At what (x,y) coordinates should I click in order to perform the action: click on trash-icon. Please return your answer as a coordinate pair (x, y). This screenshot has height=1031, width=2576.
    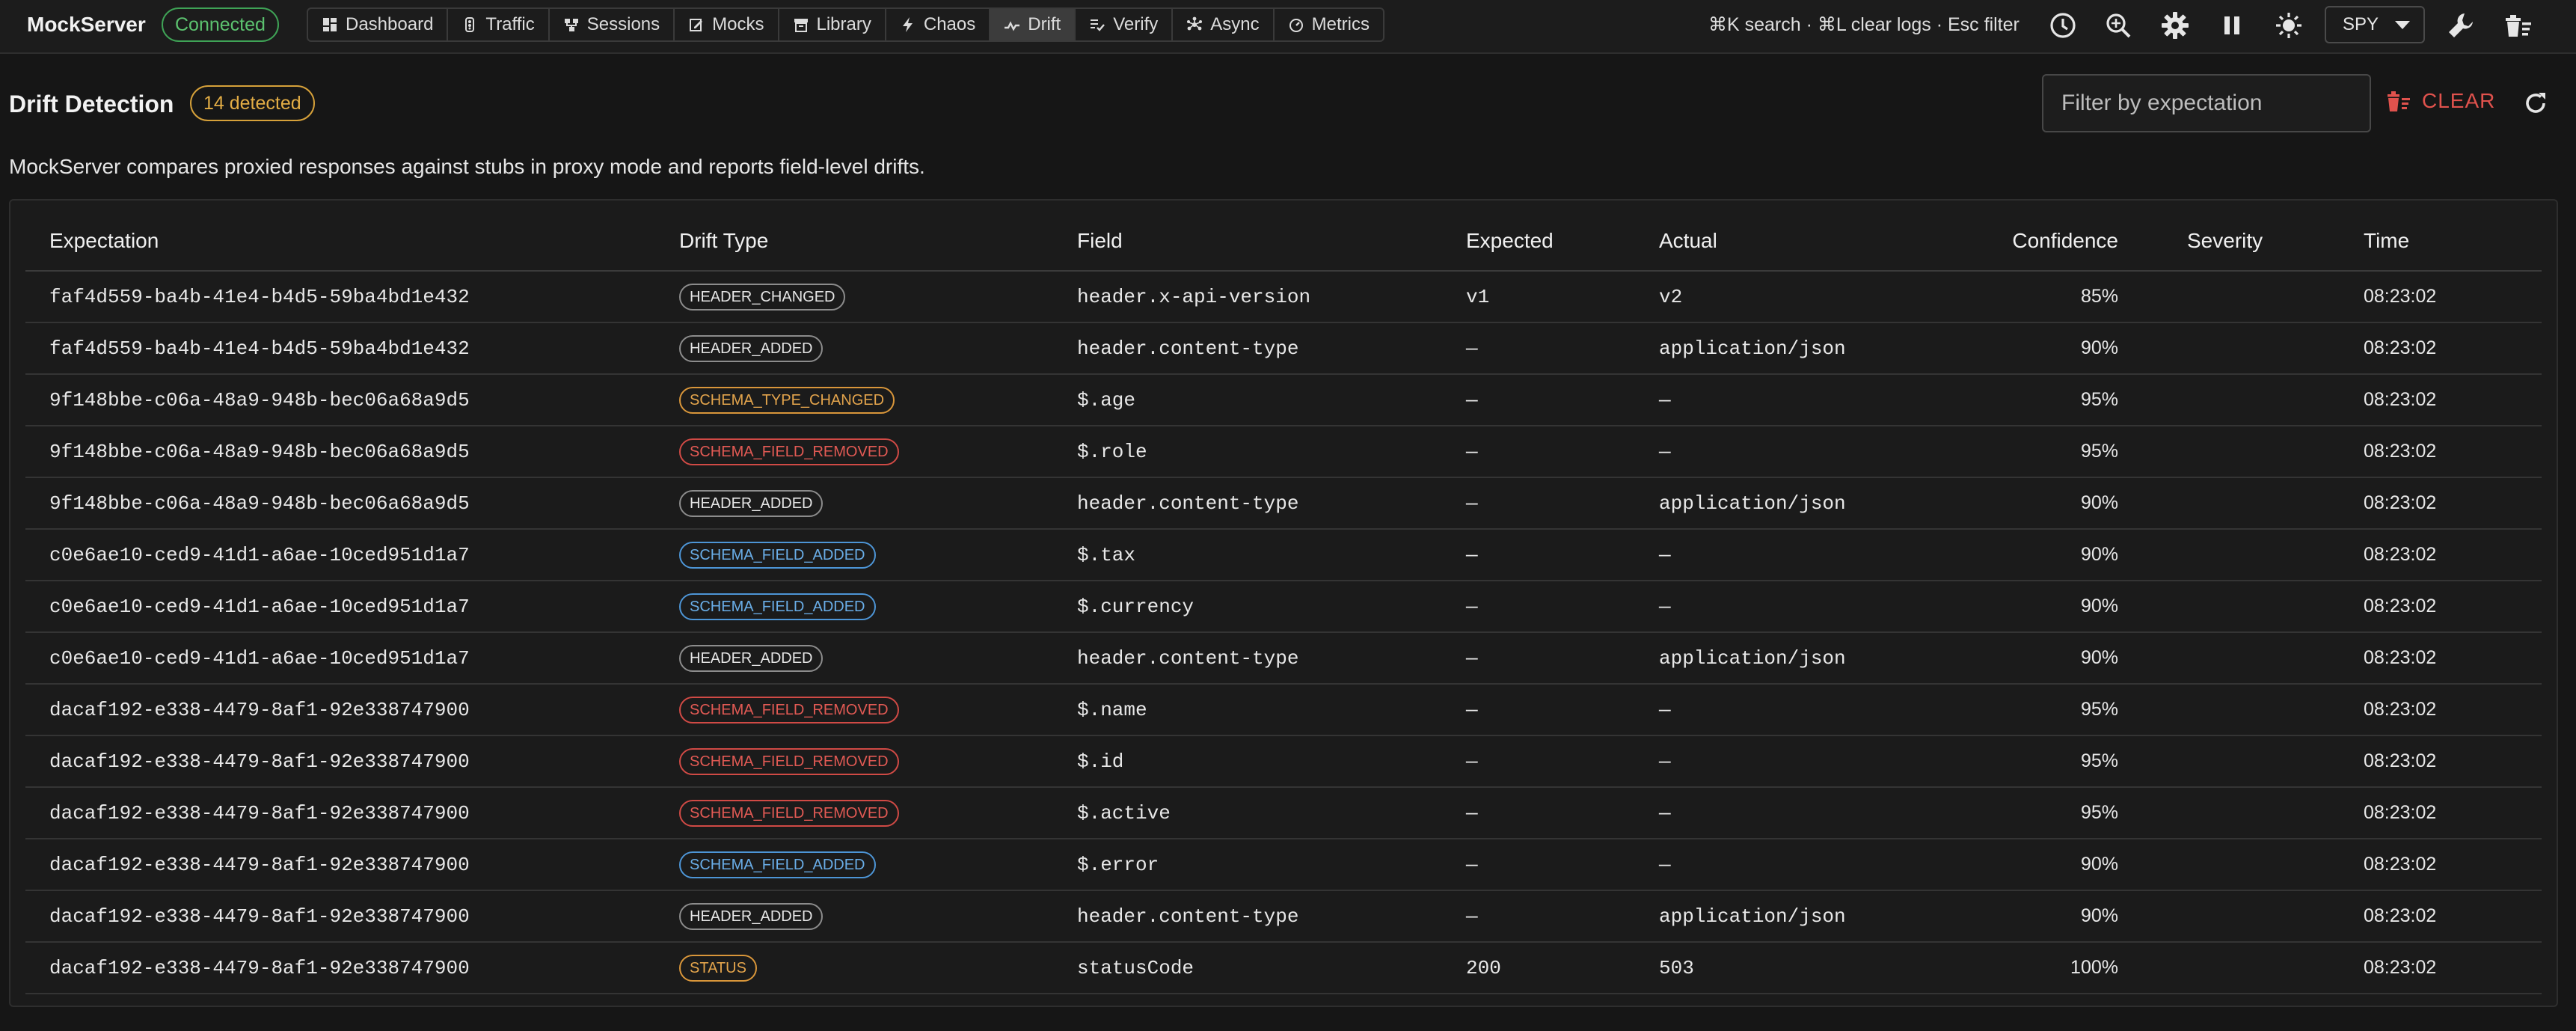
    Looking at the image, I should click on (2399, 101).